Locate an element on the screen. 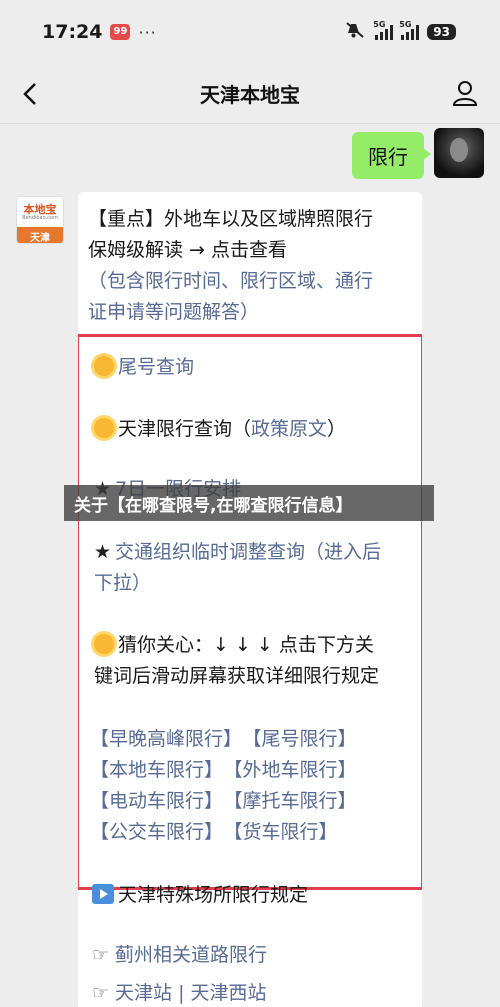  policy-link: 政策原文 is located at coordinates (289, 429).